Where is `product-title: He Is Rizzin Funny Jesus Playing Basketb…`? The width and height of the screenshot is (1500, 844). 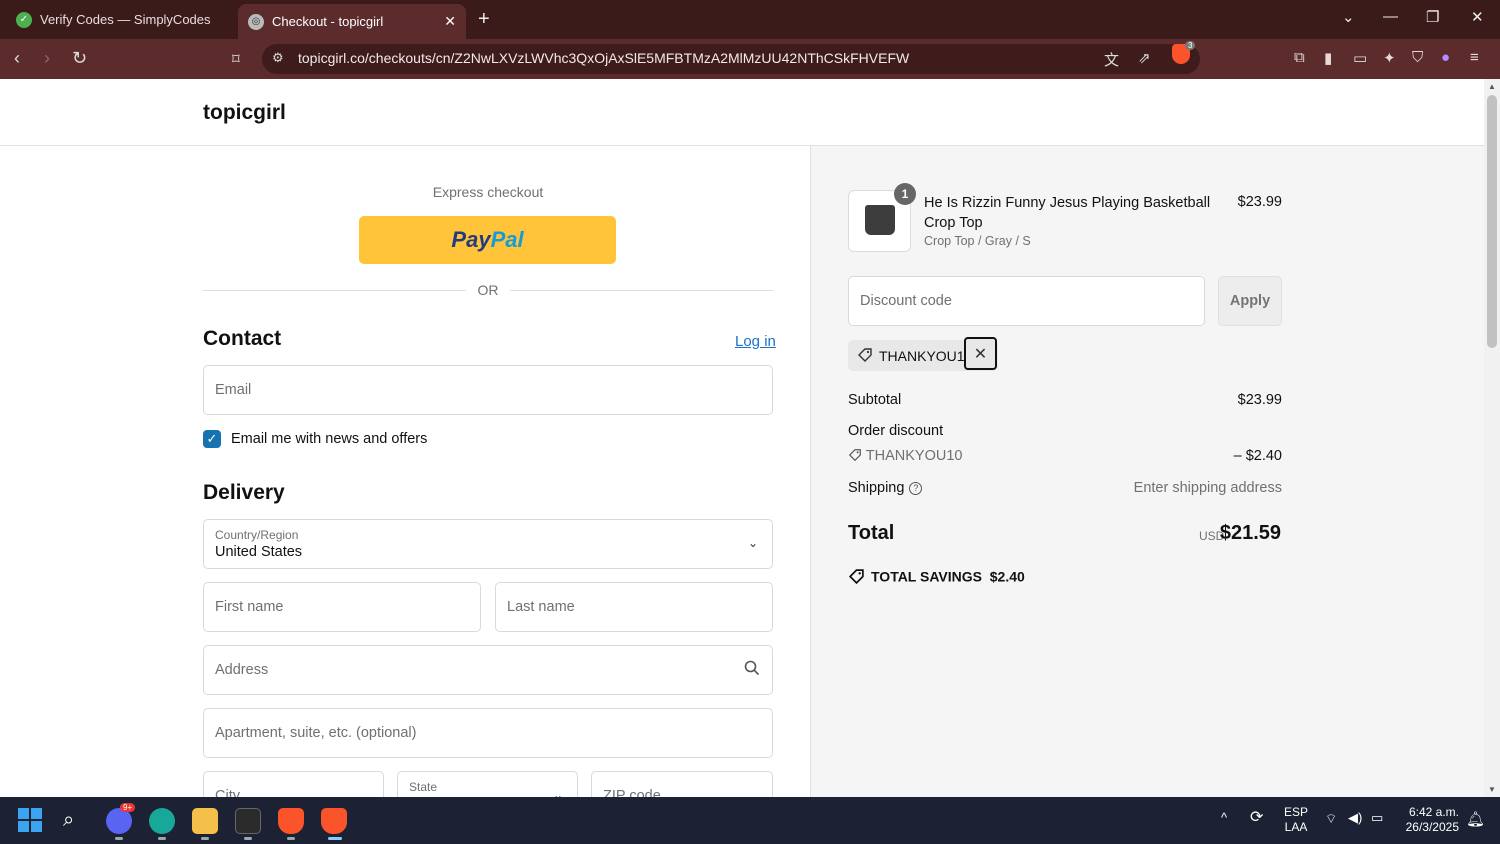
product-title: He Is Rizzin Funny Jesus Playing Basketb… is located at coordinates (1067, 213).